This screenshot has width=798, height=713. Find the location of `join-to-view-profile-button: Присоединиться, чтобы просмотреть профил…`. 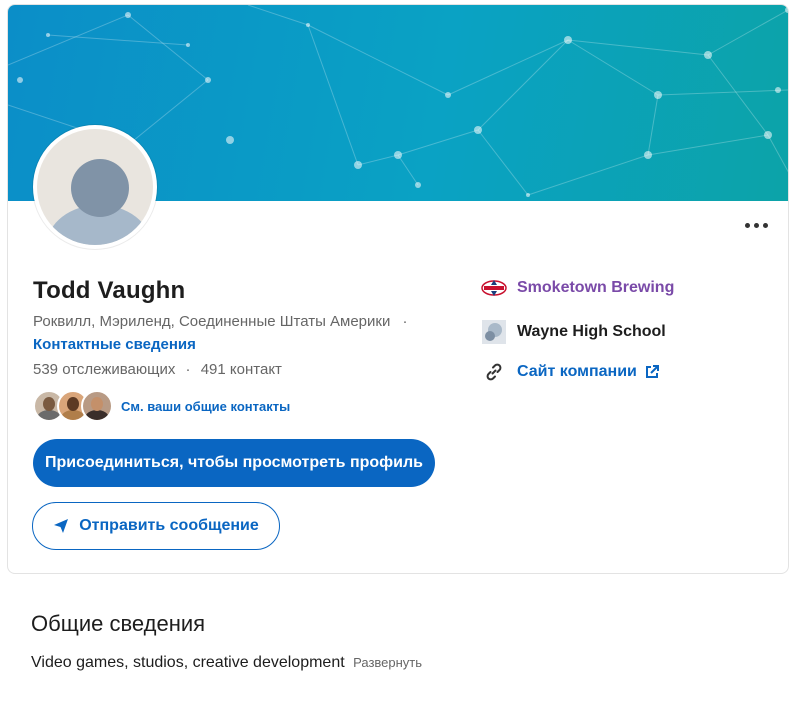

join-to-view-profile-button: Присоединиться, чтобы просмотреть профил… is located at coordinates (234, 463).